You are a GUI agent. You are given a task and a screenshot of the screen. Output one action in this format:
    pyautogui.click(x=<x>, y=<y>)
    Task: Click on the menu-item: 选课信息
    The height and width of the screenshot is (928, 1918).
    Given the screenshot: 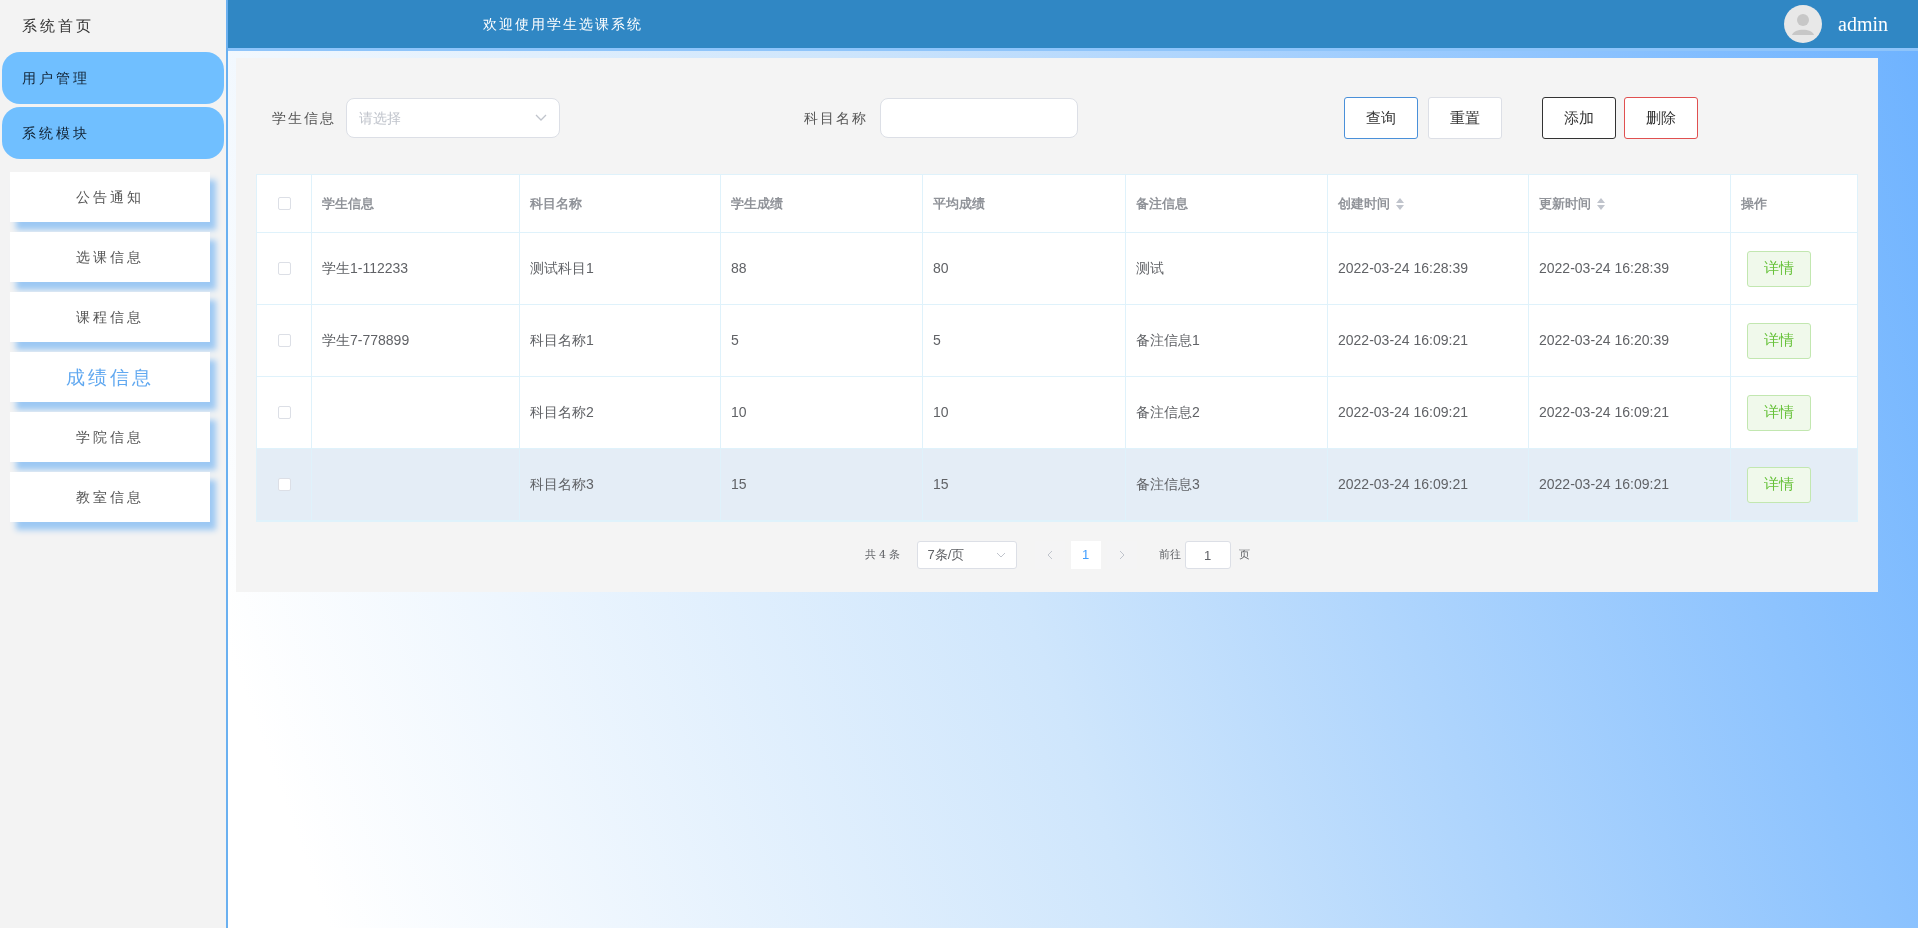 What is the action you would take?
    pyautogui.click(x=110, y=257)
    